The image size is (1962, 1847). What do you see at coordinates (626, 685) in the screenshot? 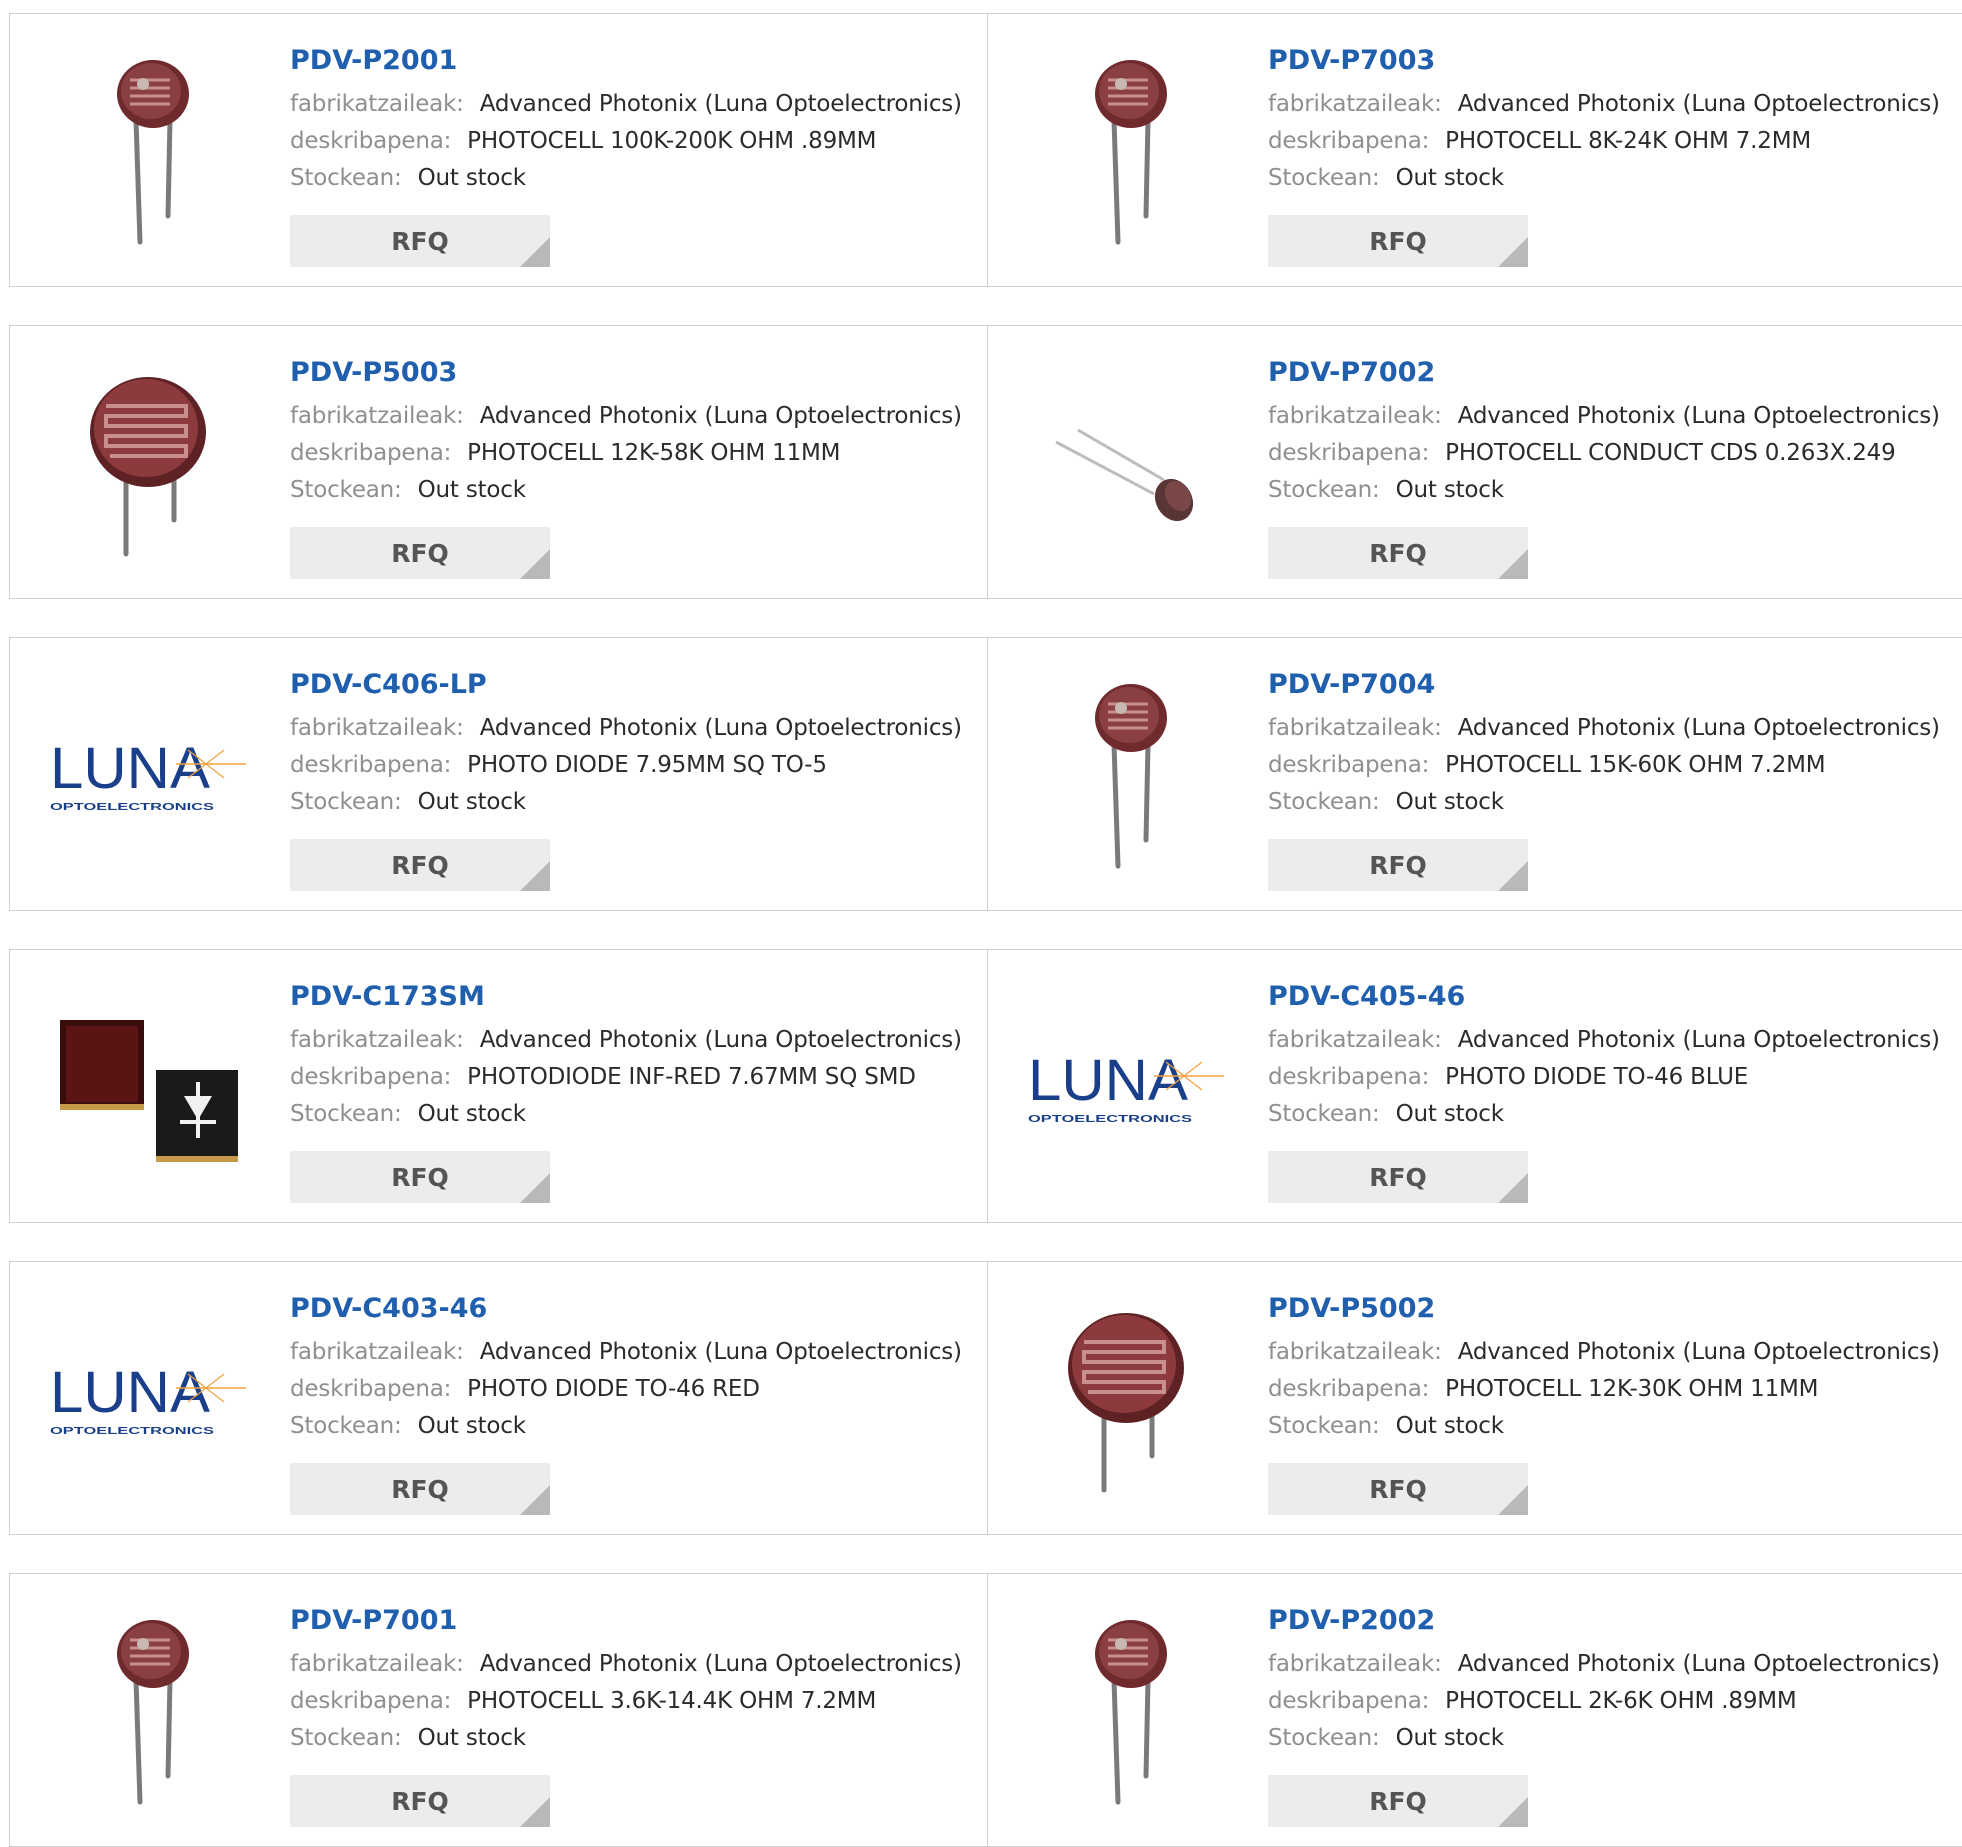
I see `product-title-link: PDV-C406-LP` at bounding box center [626, 685].